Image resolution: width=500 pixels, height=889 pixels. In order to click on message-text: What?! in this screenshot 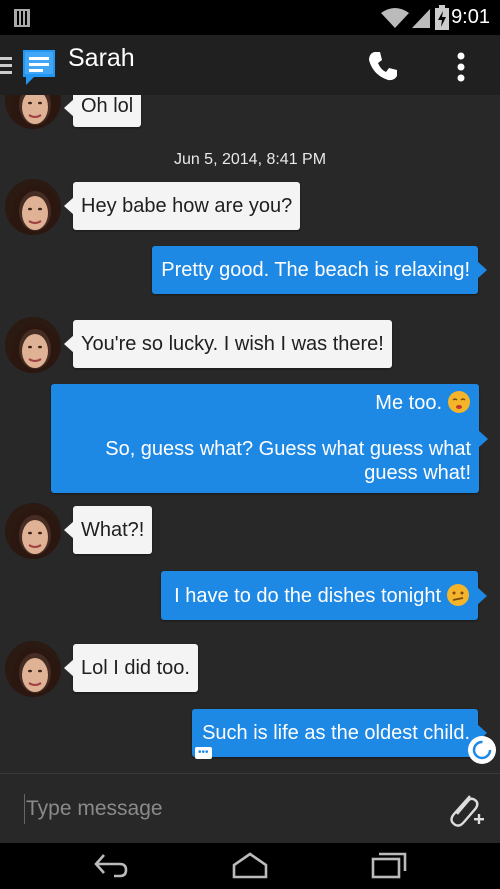, I will do `click(113, 530)`.